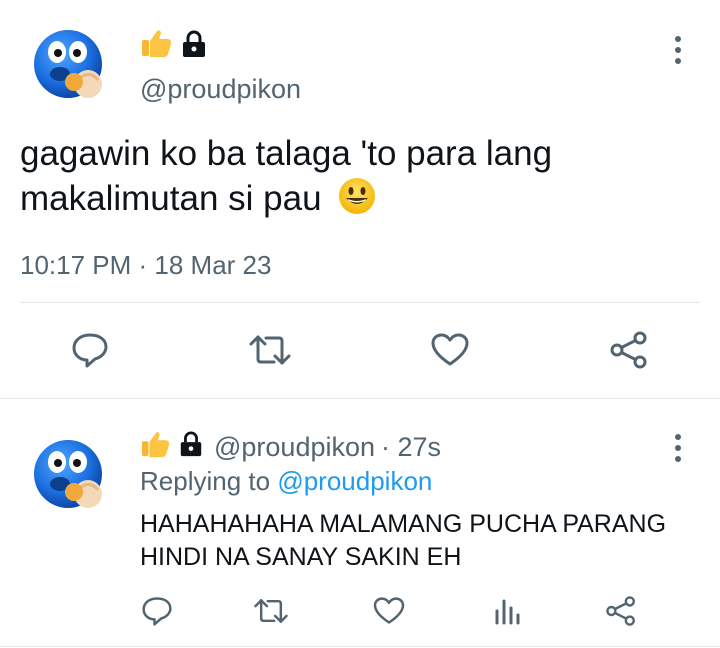 This screenshot has width=720, height=648. Describe the element at coordinates (354, 481) in the screenshot. I see `replying-to-handle-link: @proudpikon` at that location.